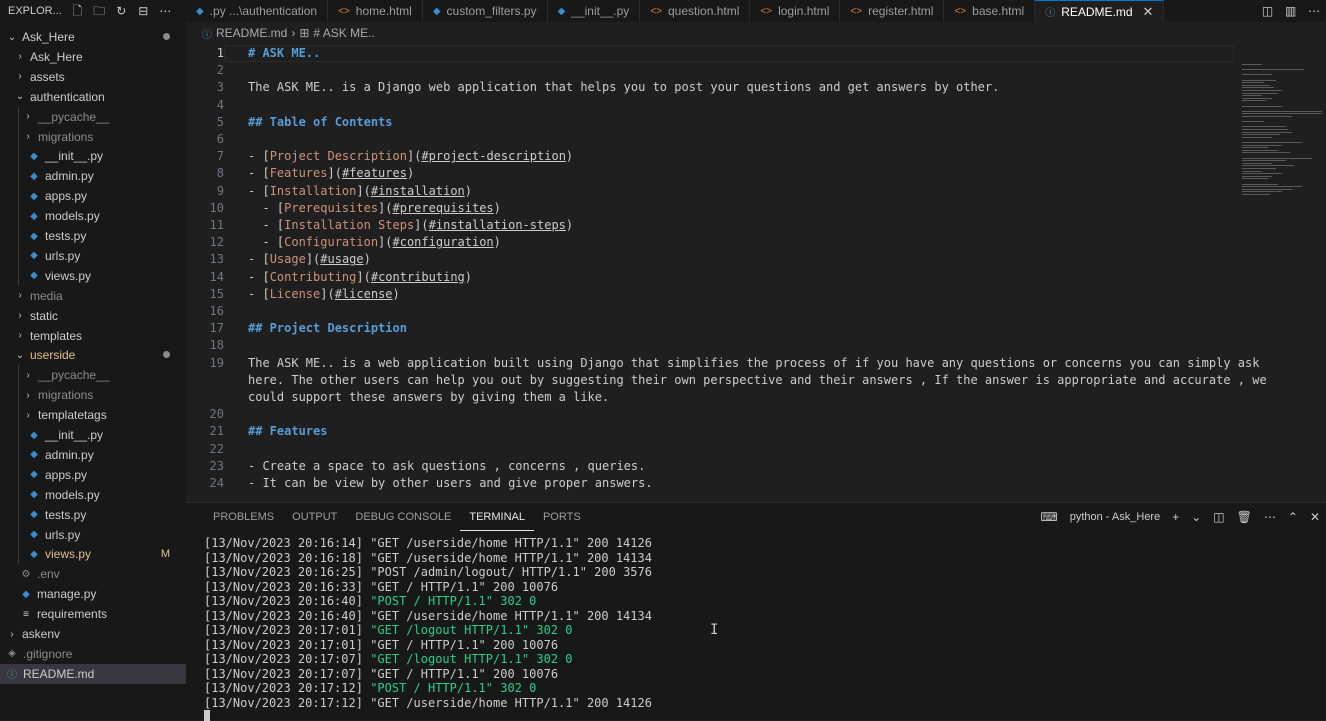  What do you see at coordinates (1115, 517) in the screenshot?
I see `terminal-name: python - Ask_Here` at bounding box center [1115, 517].